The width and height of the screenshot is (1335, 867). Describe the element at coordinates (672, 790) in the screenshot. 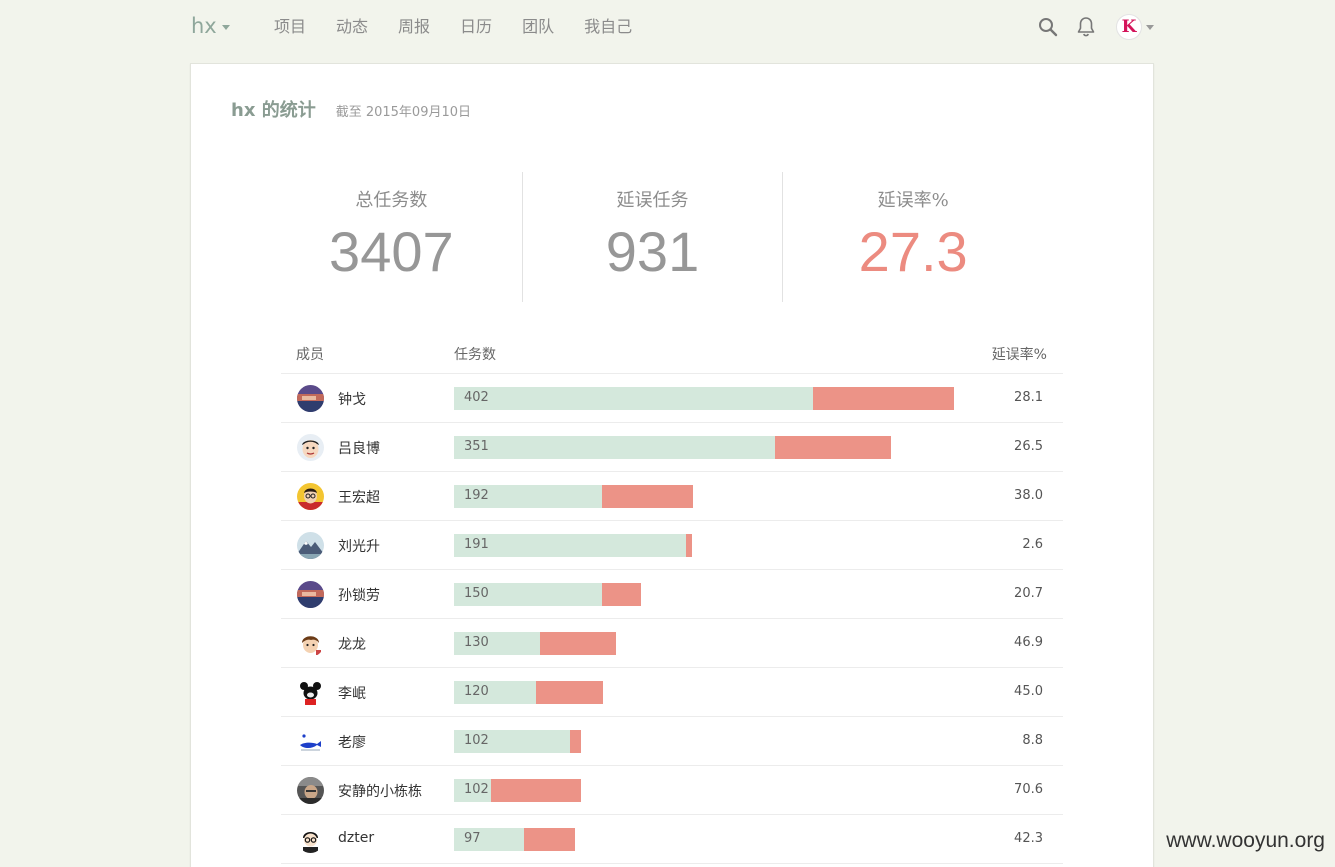

I see `table-row: 安静的小栋栋 102 70.6` at that location.